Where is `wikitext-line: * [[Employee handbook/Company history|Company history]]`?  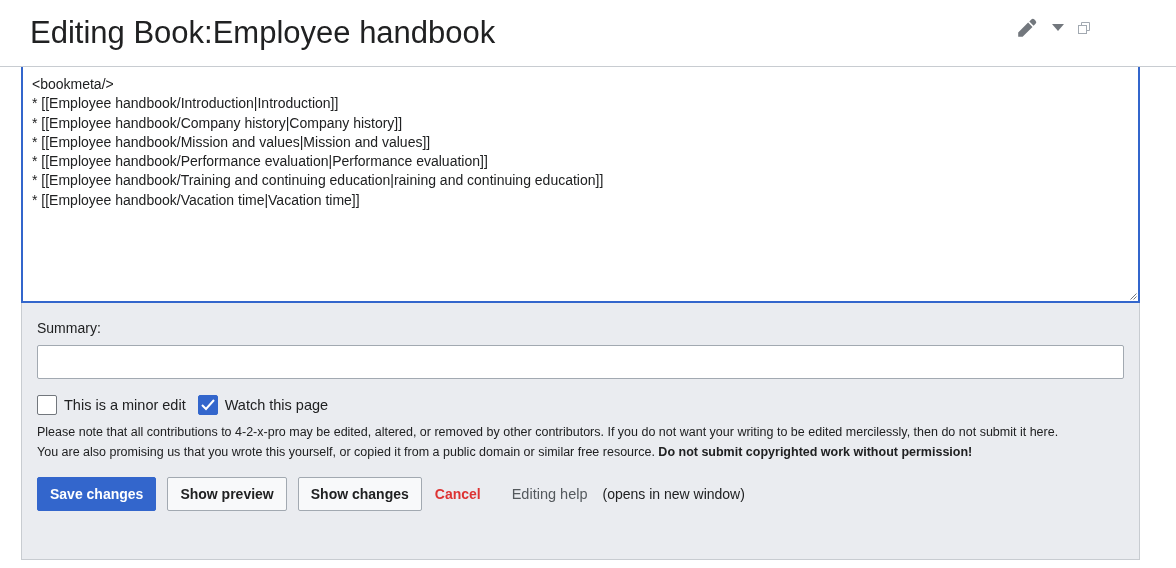
wikitext-line: * [[Employee handbook/Company history|Company history]] is located at coordinates (217, 123).